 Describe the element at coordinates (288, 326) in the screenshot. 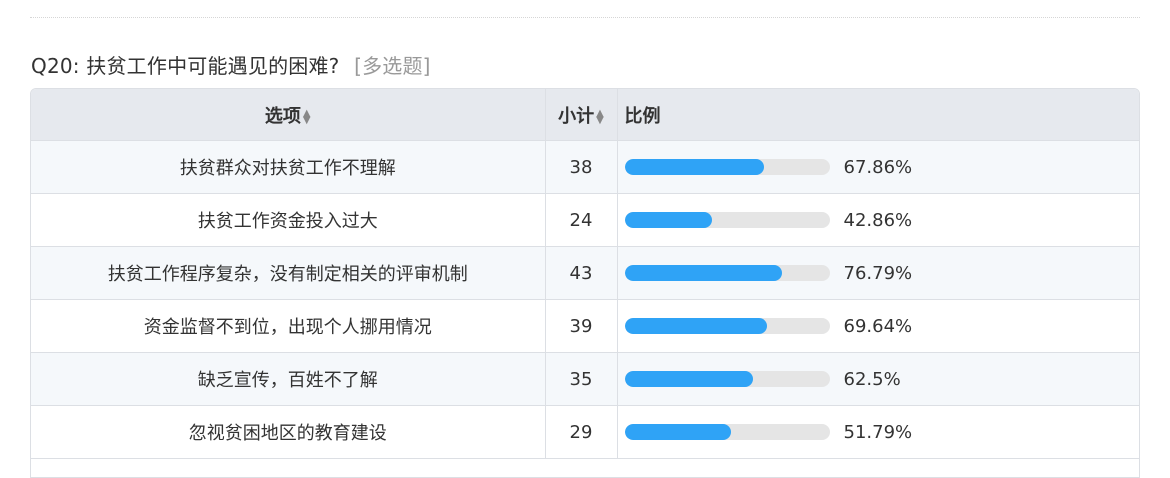

I see `option-cell: 资金监督不到位，出现个人挪用情况` at that location.